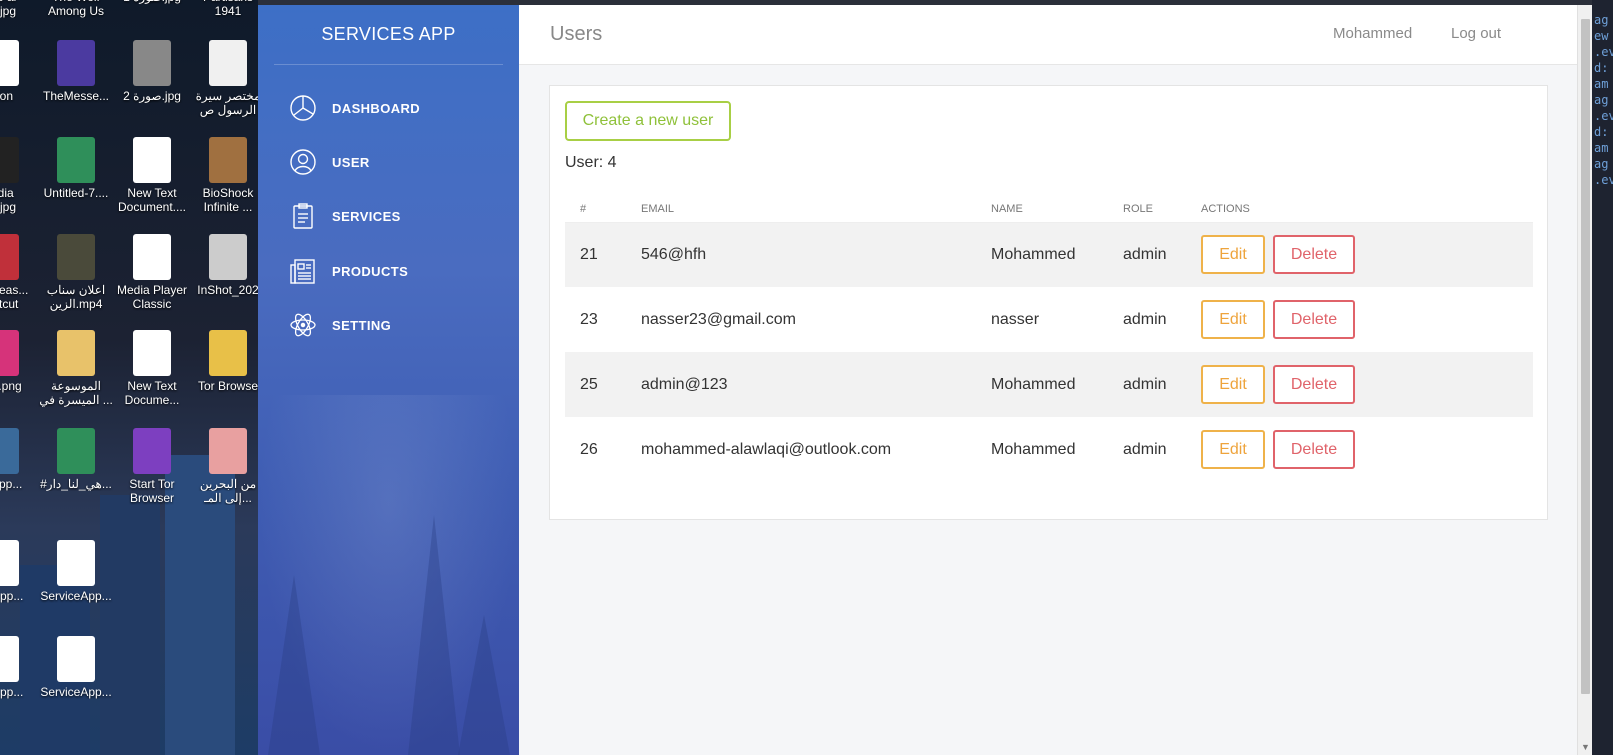 This screenshot has width=1613, height=755. What do you see at coordinates (1476, 33) in the screenshot?
I see `logout-link: Log out` at bounding box center [1476, 33].